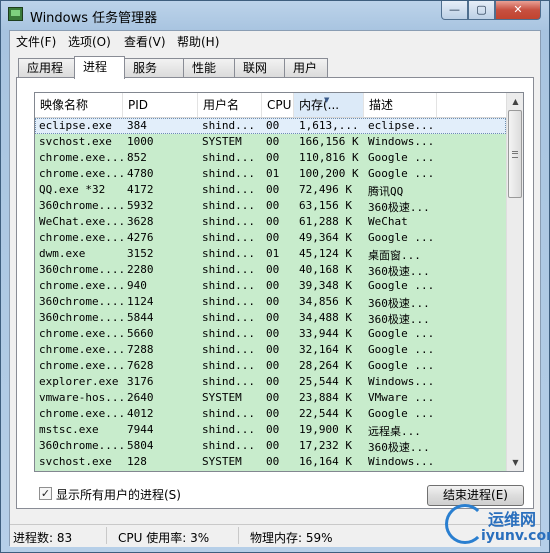 This screenshot has height=553, width=550. I want to click on status-divider, so click(106, 535).